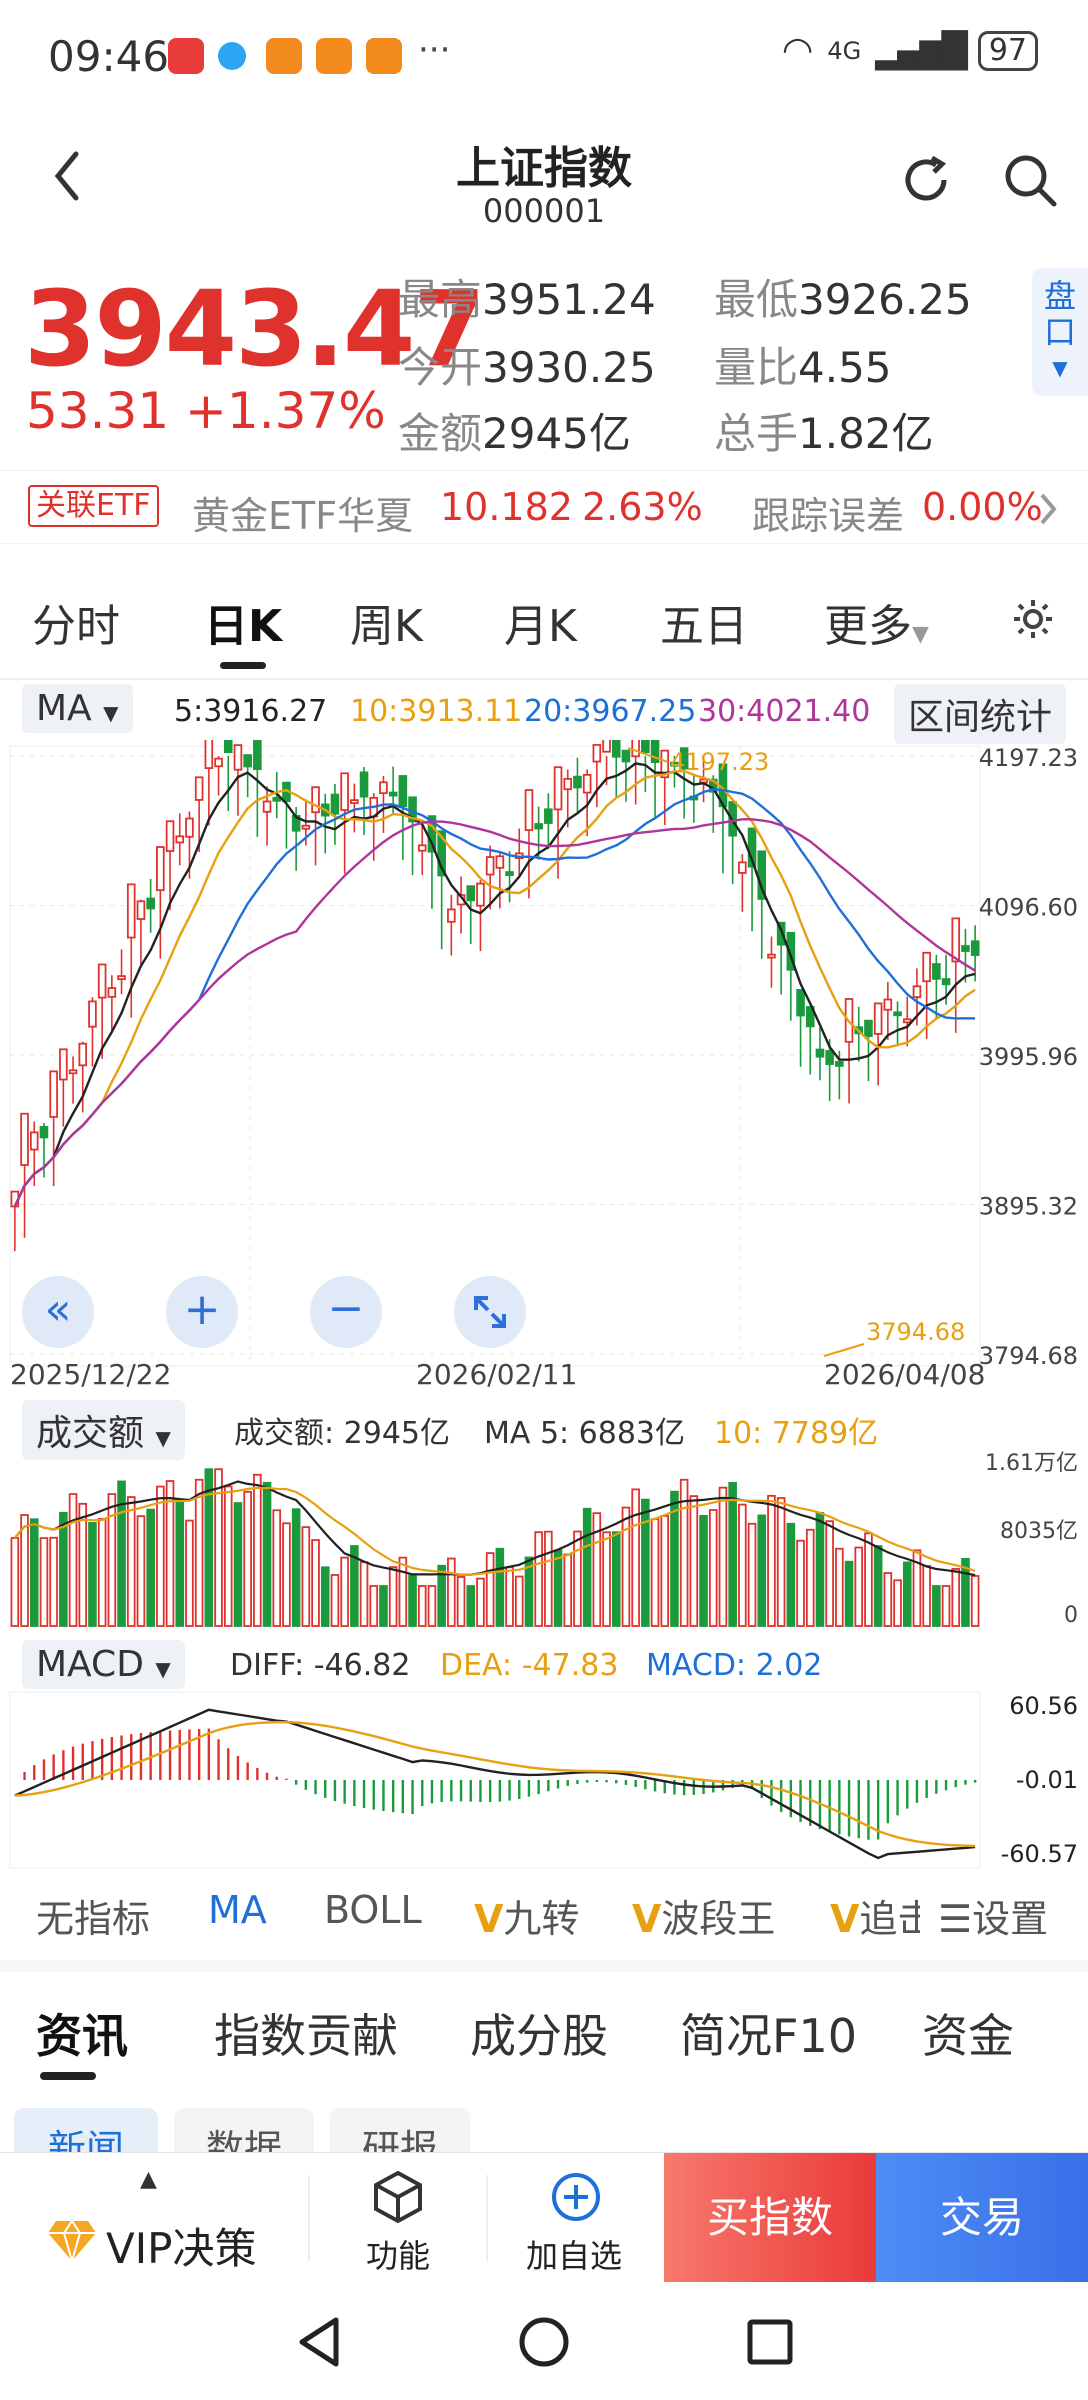 The height and width of the screenshot is (2400, 1088). What do you see at coordinates (320, 2342) in the screenshot?
I see `nav-back-icon` at bounding box center [320, 2342].